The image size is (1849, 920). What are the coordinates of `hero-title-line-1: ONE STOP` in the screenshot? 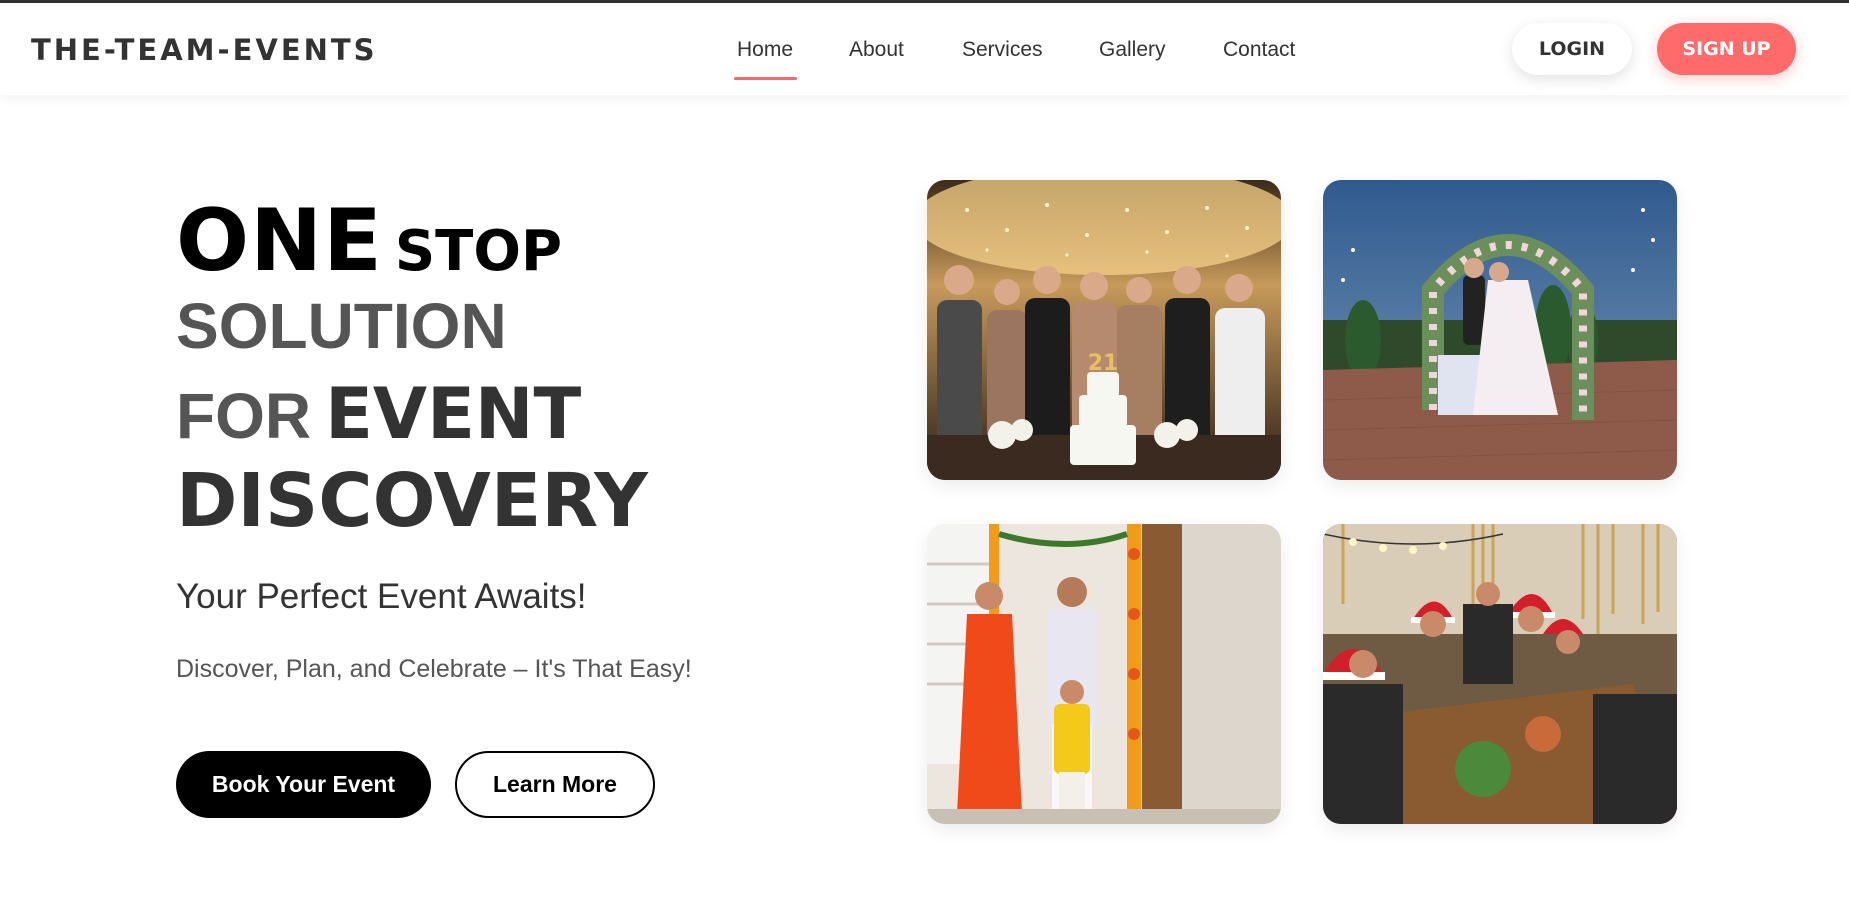 It's located at (369, 241).